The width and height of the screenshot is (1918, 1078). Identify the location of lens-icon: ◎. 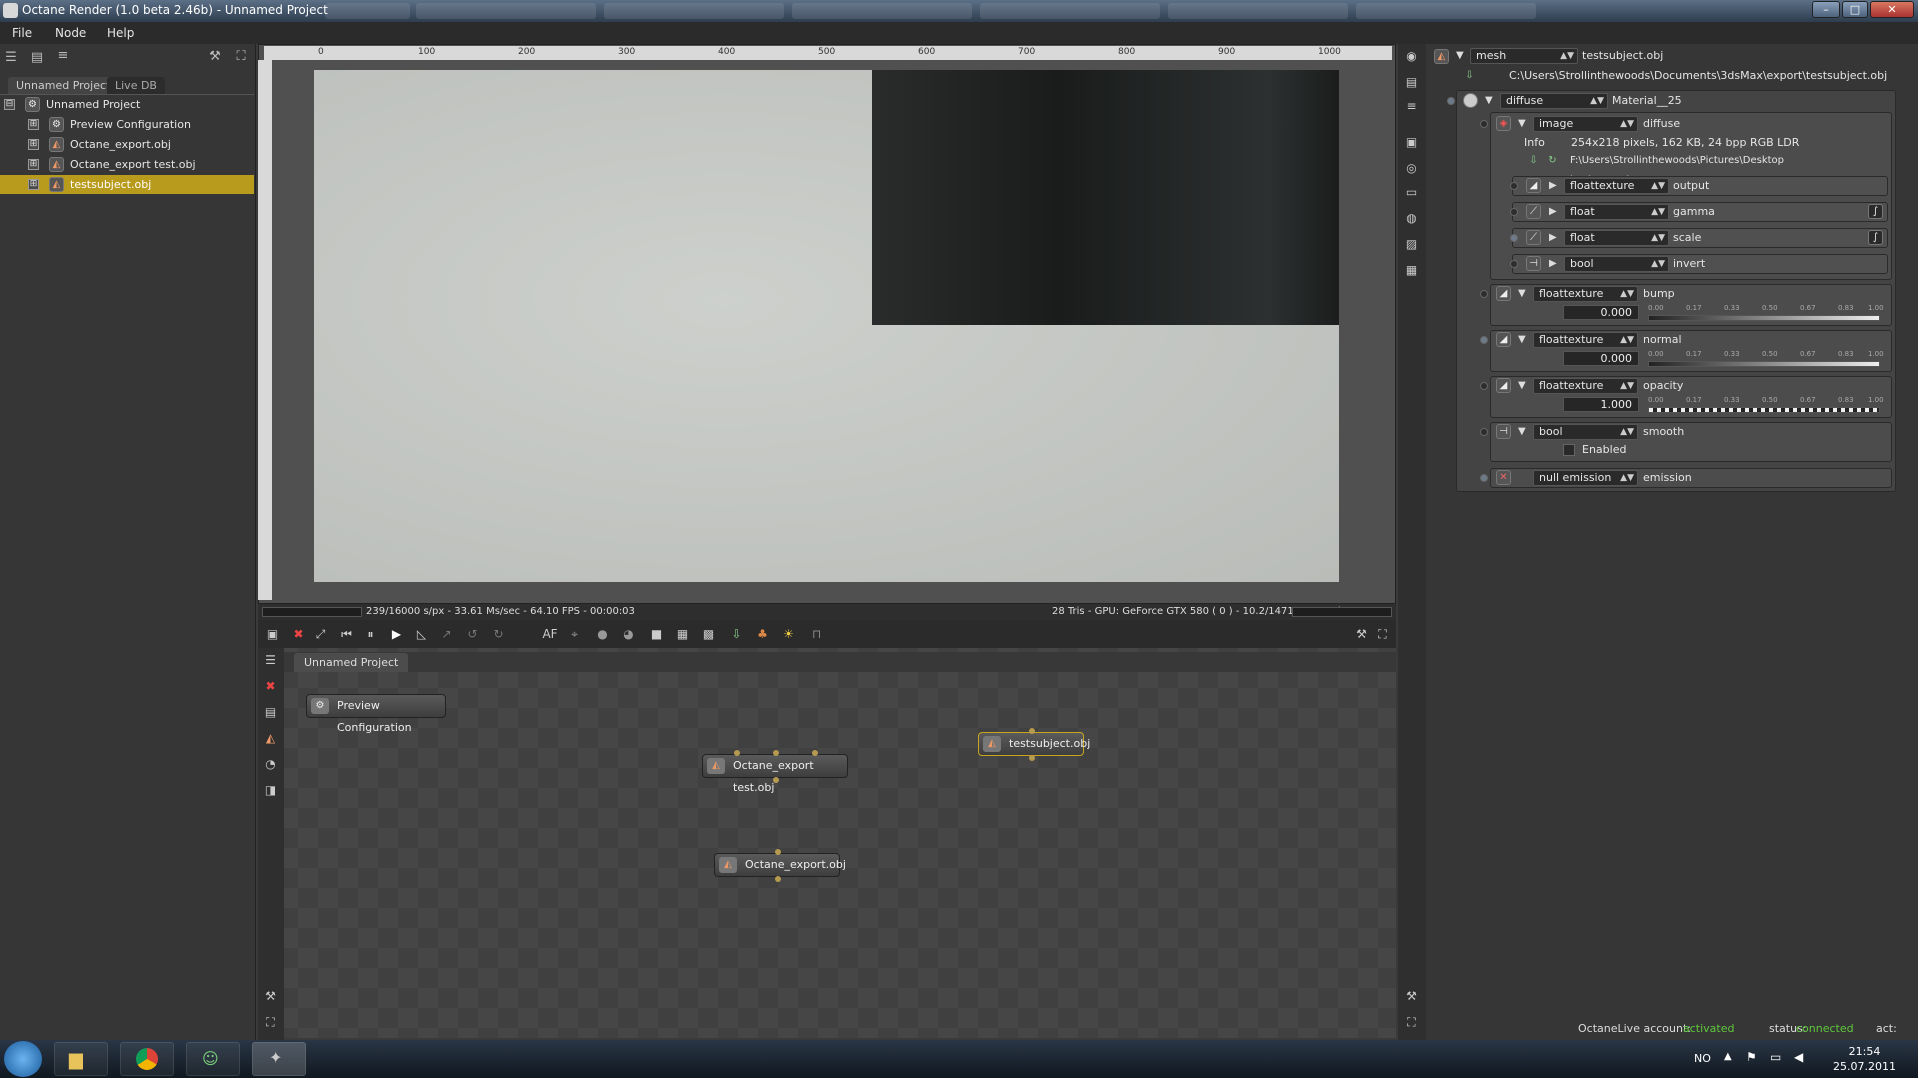
(1411, 168).